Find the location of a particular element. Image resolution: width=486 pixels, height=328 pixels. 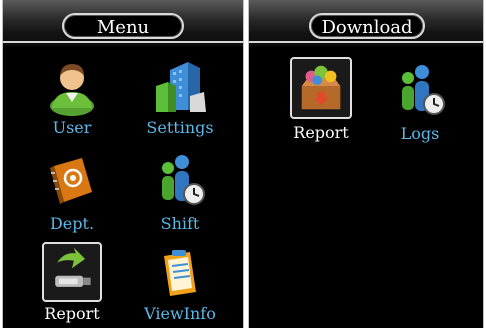

report-box-icon is located at coordinates (321, 88).